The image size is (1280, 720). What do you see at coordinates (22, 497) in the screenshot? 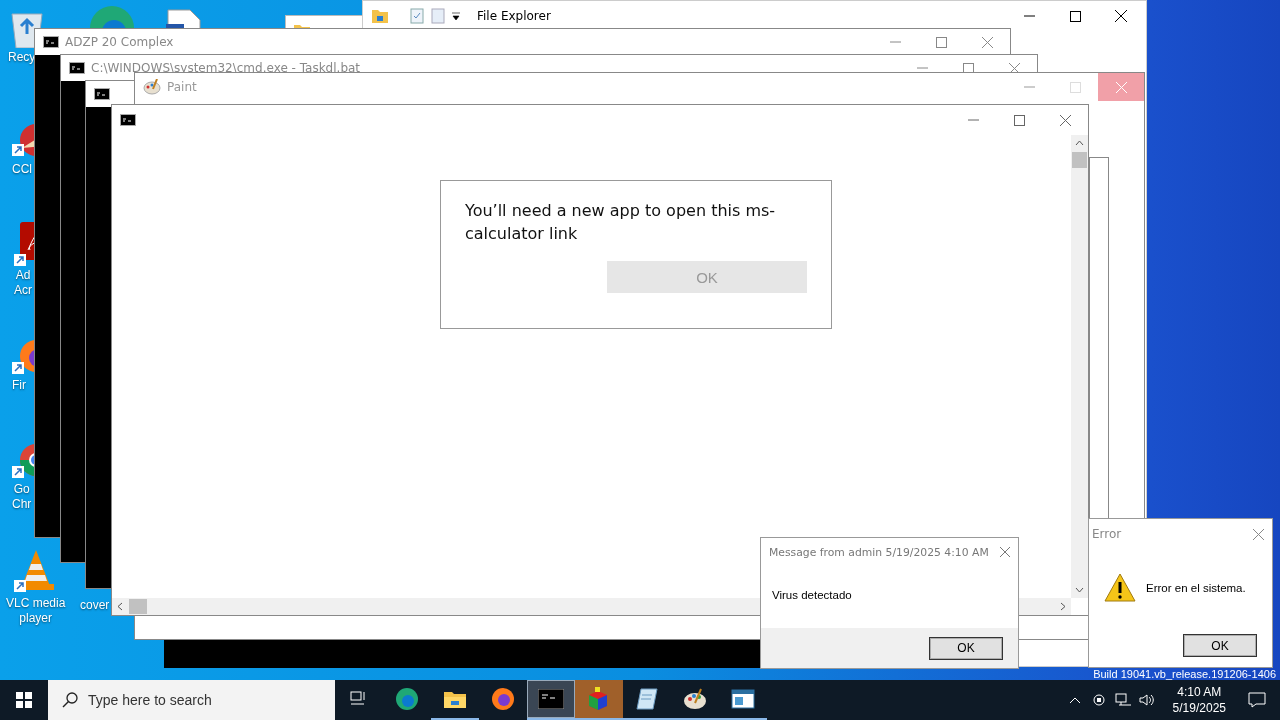
I see `desktop-icon-label: Go Chr` at bounding box center [22, 497].